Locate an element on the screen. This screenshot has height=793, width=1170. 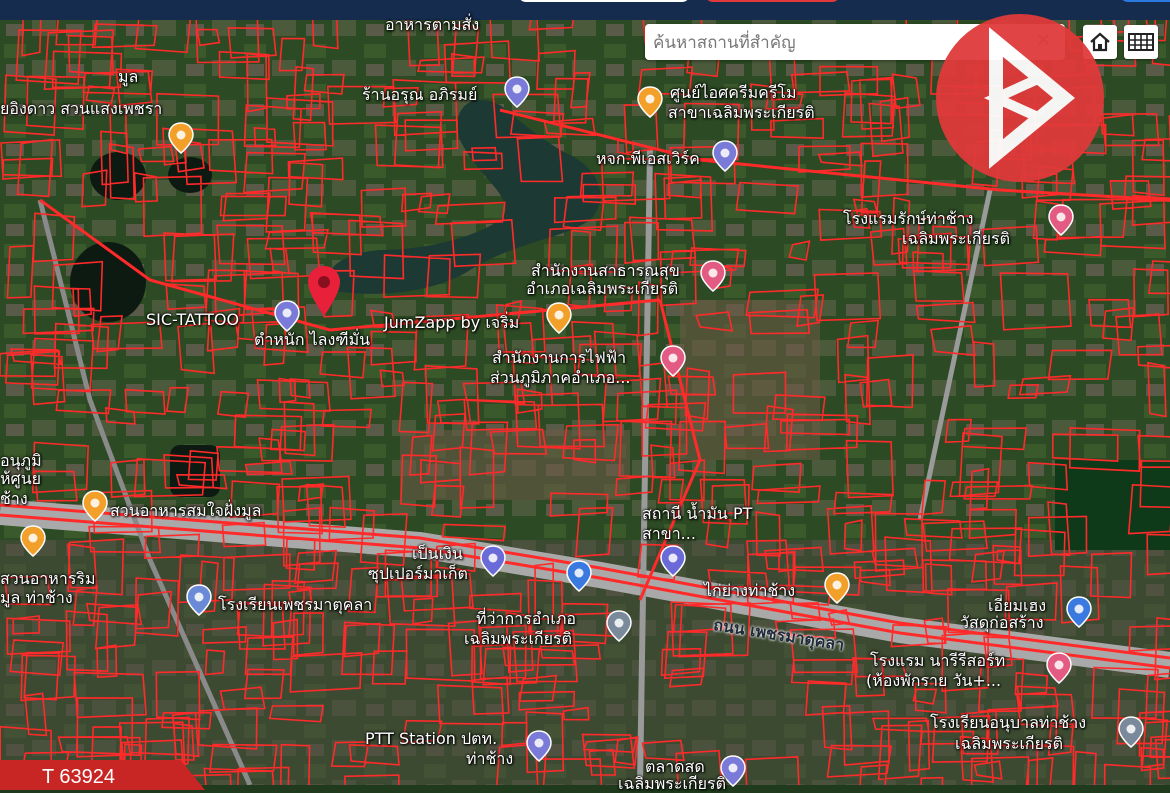
hospital-pin-icon is located at coordinates (713, 276).